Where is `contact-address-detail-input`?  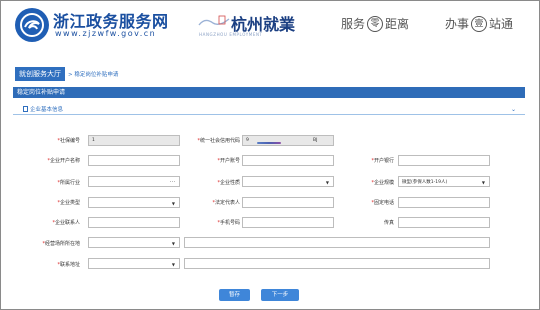
contact-address-detail-input is located at coordinates (337, 263).